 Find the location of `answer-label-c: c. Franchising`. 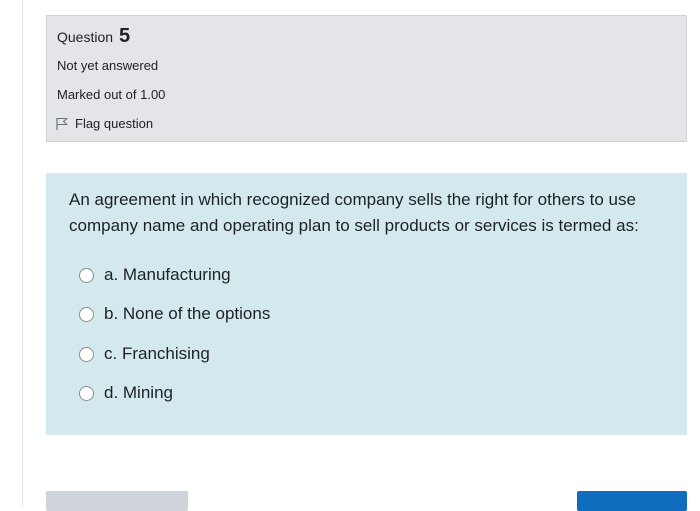

answer-label-c: c. Franchising is located at coordinates (157, 353).